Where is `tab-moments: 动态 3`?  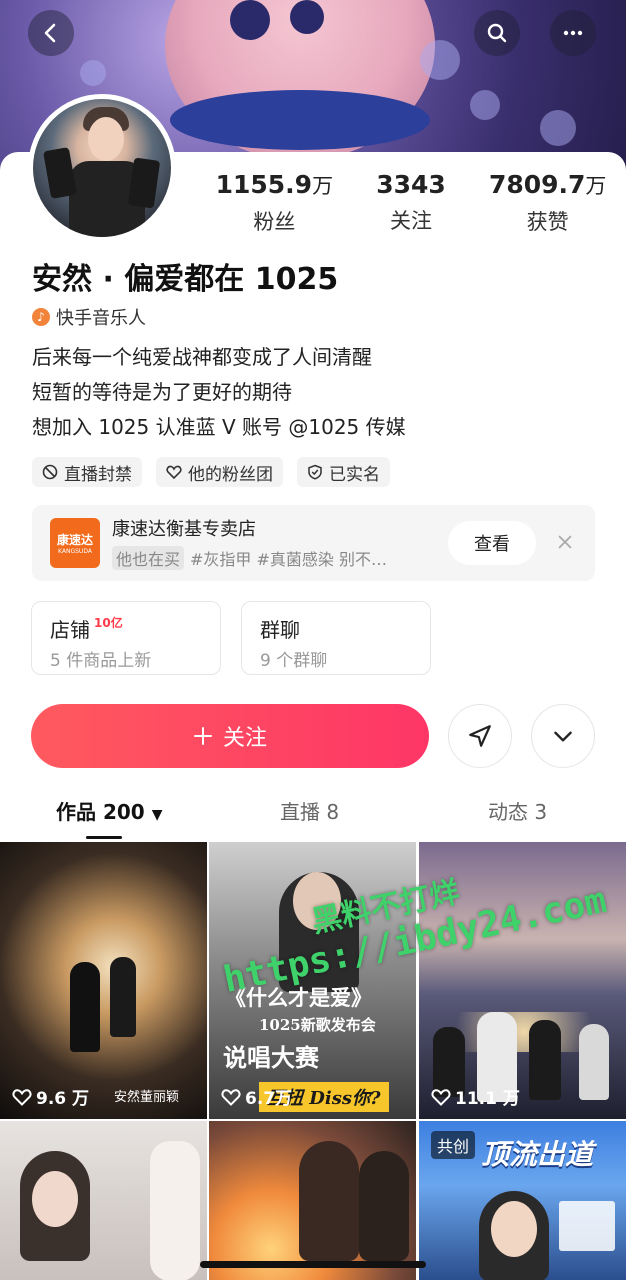
tab-moments: 动态 3 is located at coordinates (517, 810).